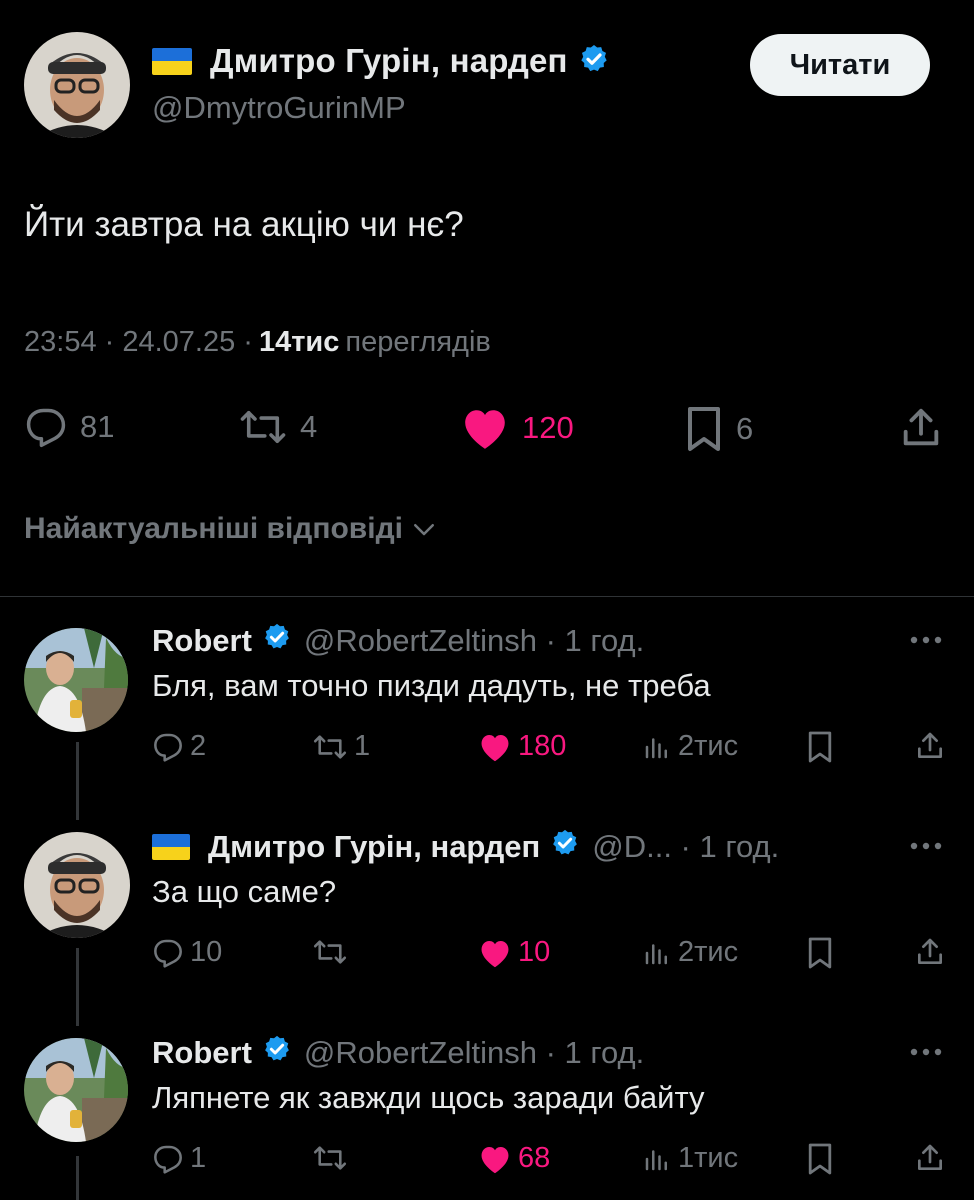  I want to click on reply-actions: 1 68 1тис, so click(487, 1162).